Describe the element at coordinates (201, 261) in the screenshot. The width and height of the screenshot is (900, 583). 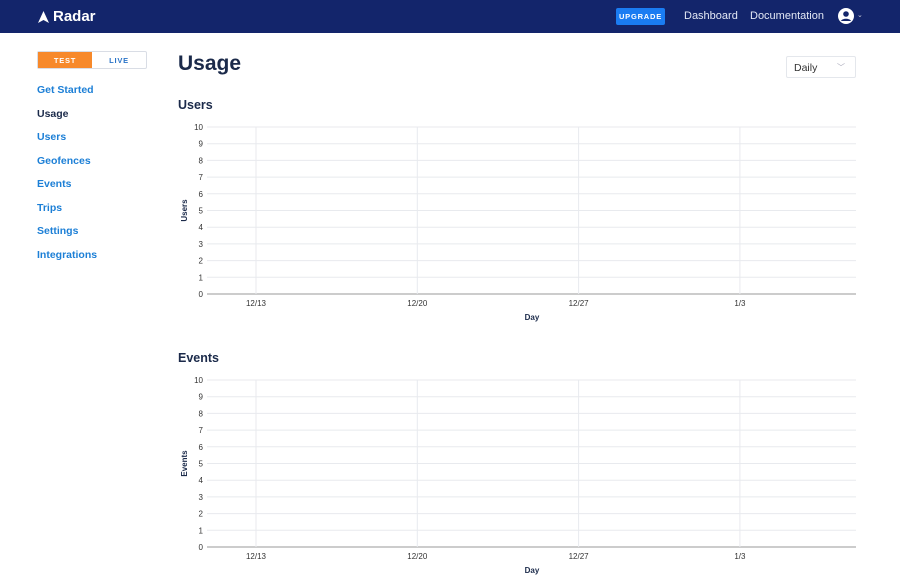
I see `users-y-tick: 2` at that location.